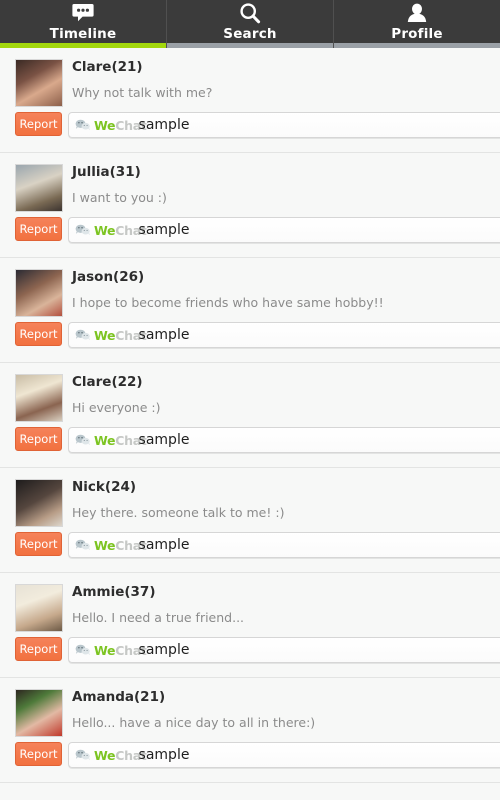 The image size is (500, 800). Describe the element at coordinates (417, 34) in the screenshot. I see `tab-label-profile: Profile` at that location.